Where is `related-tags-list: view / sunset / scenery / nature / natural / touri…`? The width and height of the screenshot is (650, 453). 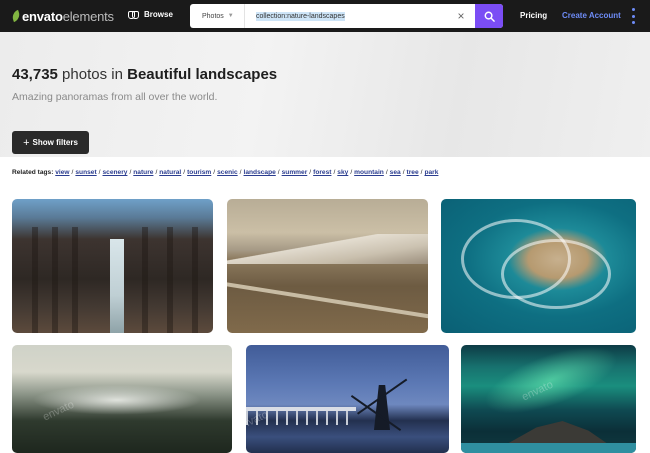
related-tags-list: view / sunset / scenery / nature / natural / touri… is located at coordinates (246, 172).